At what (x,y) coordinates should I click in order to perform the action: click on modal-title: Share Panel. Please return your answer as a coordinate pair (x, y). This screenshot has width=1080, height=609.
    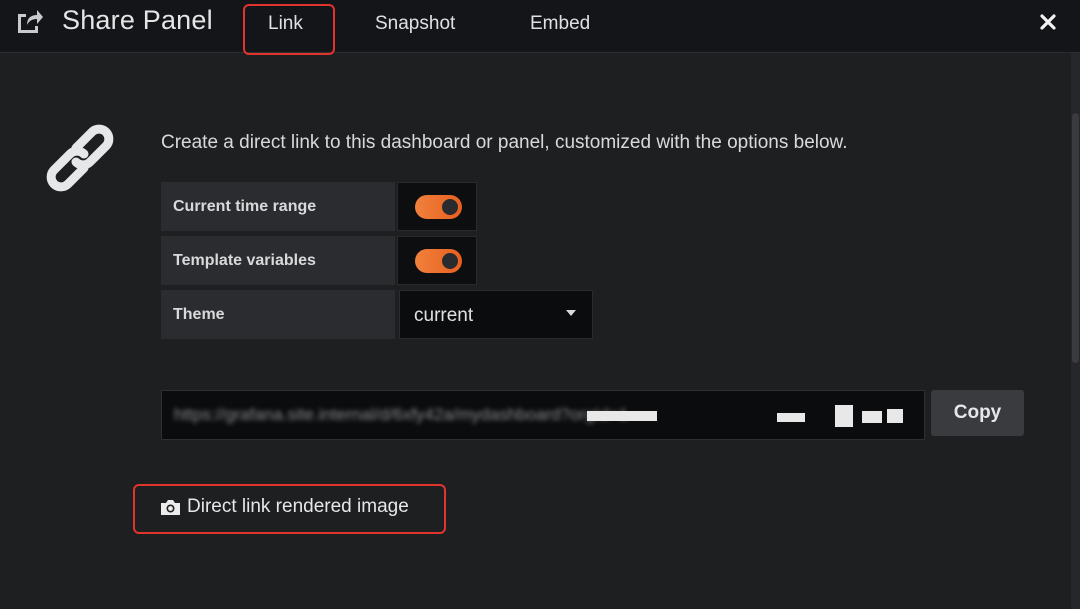
    Looking at the image, I should click on (137, 20).